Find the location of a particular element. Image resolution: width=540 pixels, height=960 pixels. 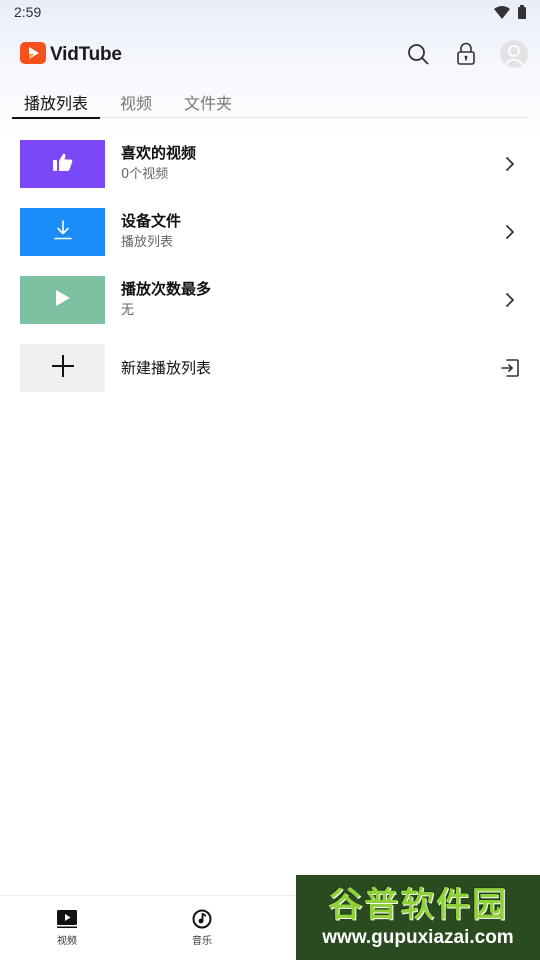

playlist-title: 播放次数最多 is located at coordinates (166, 289).